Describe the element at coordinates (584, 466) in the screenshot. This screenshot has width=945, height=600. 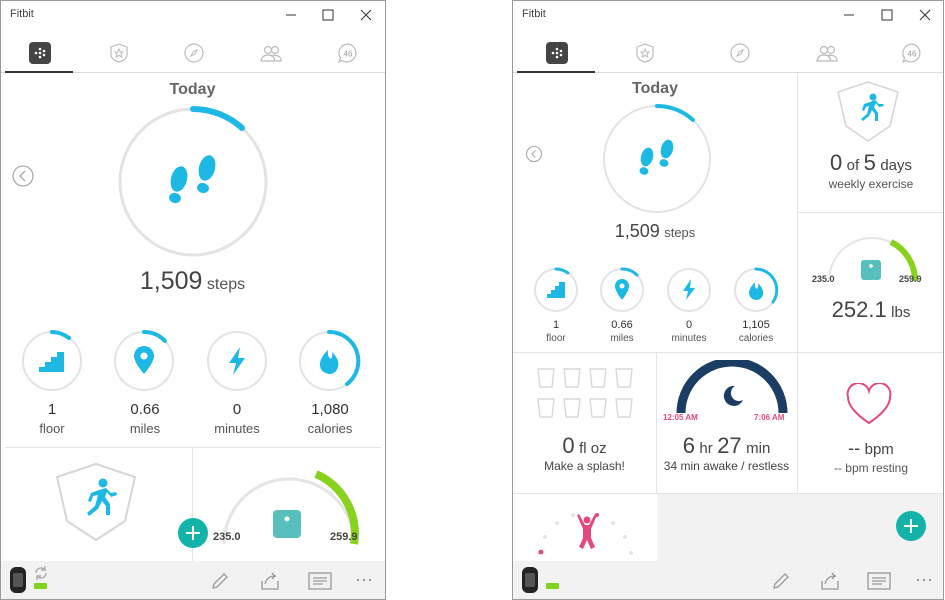
I see `water-label: Make a splash!` at that location.